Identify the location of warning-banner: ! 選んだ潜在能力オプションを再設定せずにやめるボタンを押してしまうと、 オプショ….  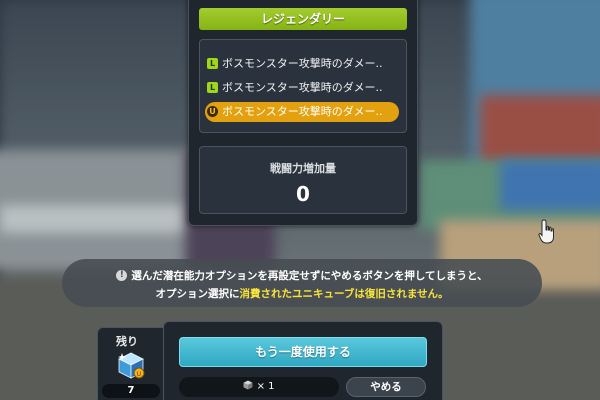
(302, 283).